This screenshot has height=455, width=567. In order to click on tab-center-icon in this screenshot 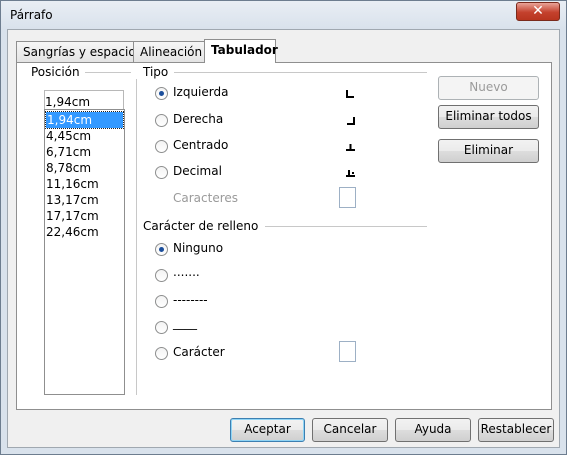, I will do `click(350, 147)`.